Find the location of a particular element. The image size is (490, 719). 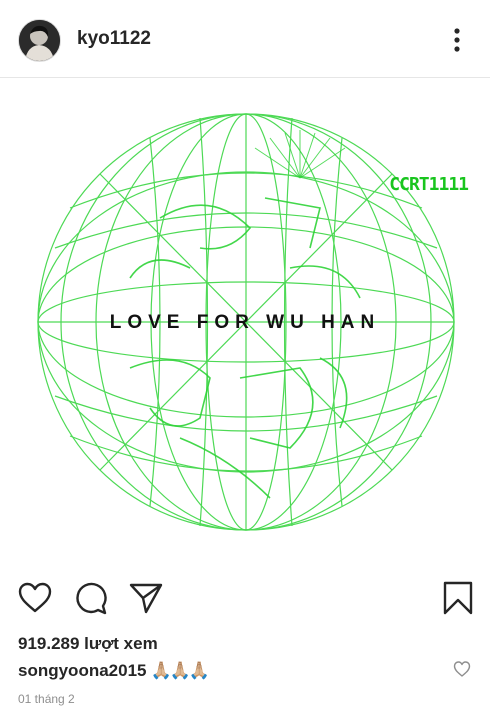

post-caption-text: LOVE FOR WU HAN is located at coordinates (245, 322).